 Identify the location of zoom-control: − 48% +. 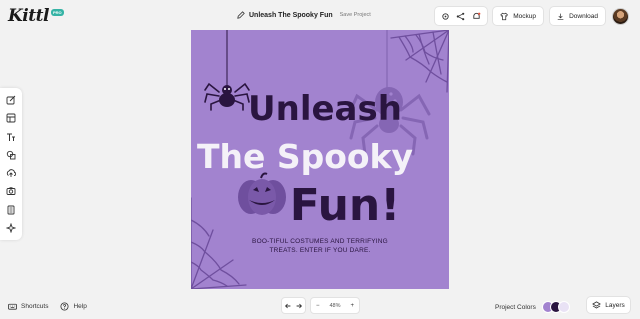
(335, 305).